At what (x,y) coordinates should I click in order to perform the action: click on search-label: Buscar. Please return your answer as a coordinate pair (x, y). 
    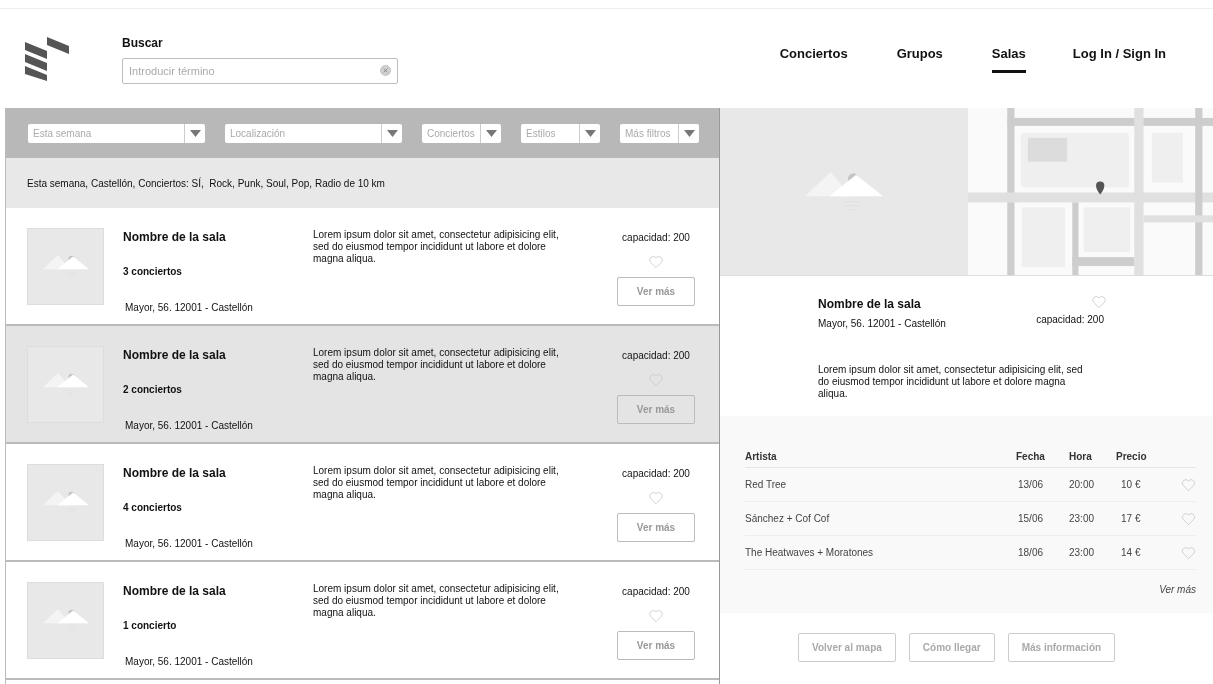
    Looking at the image, I should click on (143, 43).